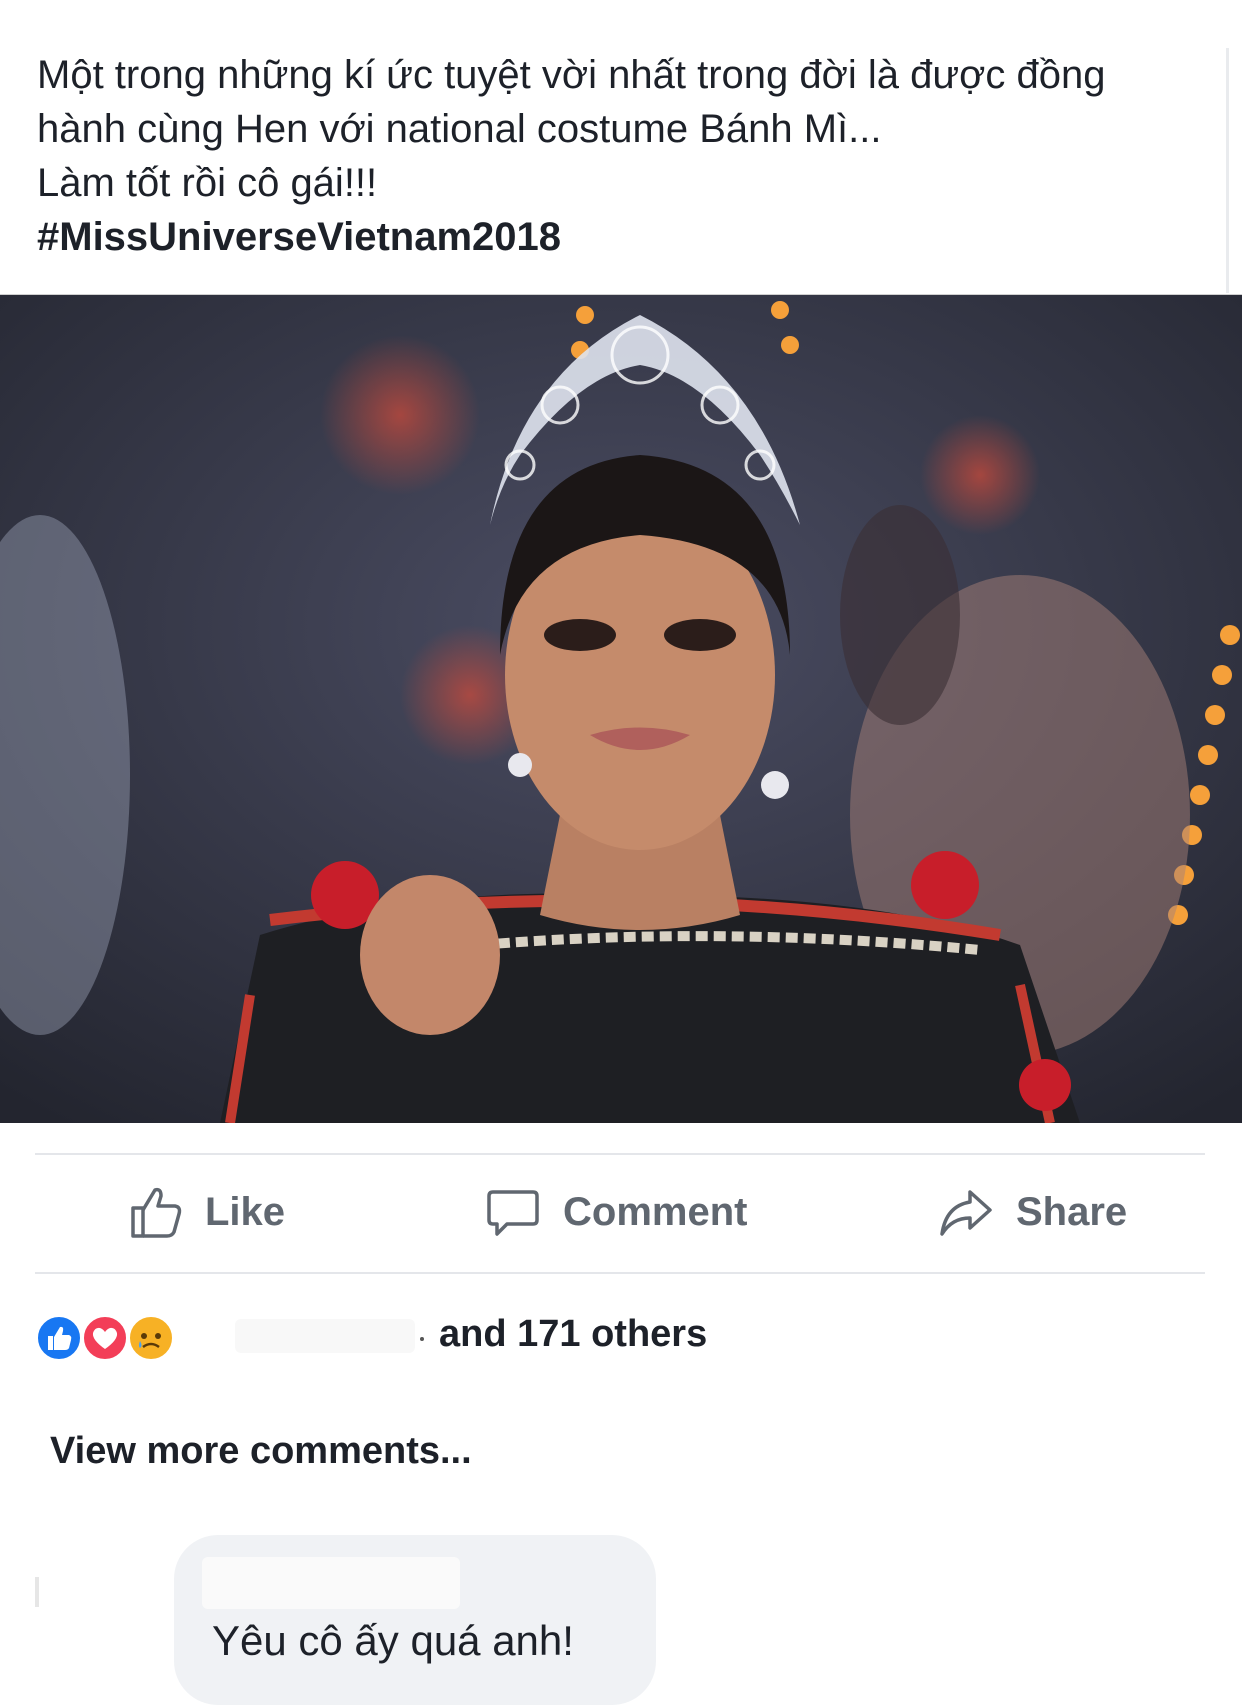 This screenshot has width=1242, height=1705. I want to click on like-button: Like, so click(206, 1212).